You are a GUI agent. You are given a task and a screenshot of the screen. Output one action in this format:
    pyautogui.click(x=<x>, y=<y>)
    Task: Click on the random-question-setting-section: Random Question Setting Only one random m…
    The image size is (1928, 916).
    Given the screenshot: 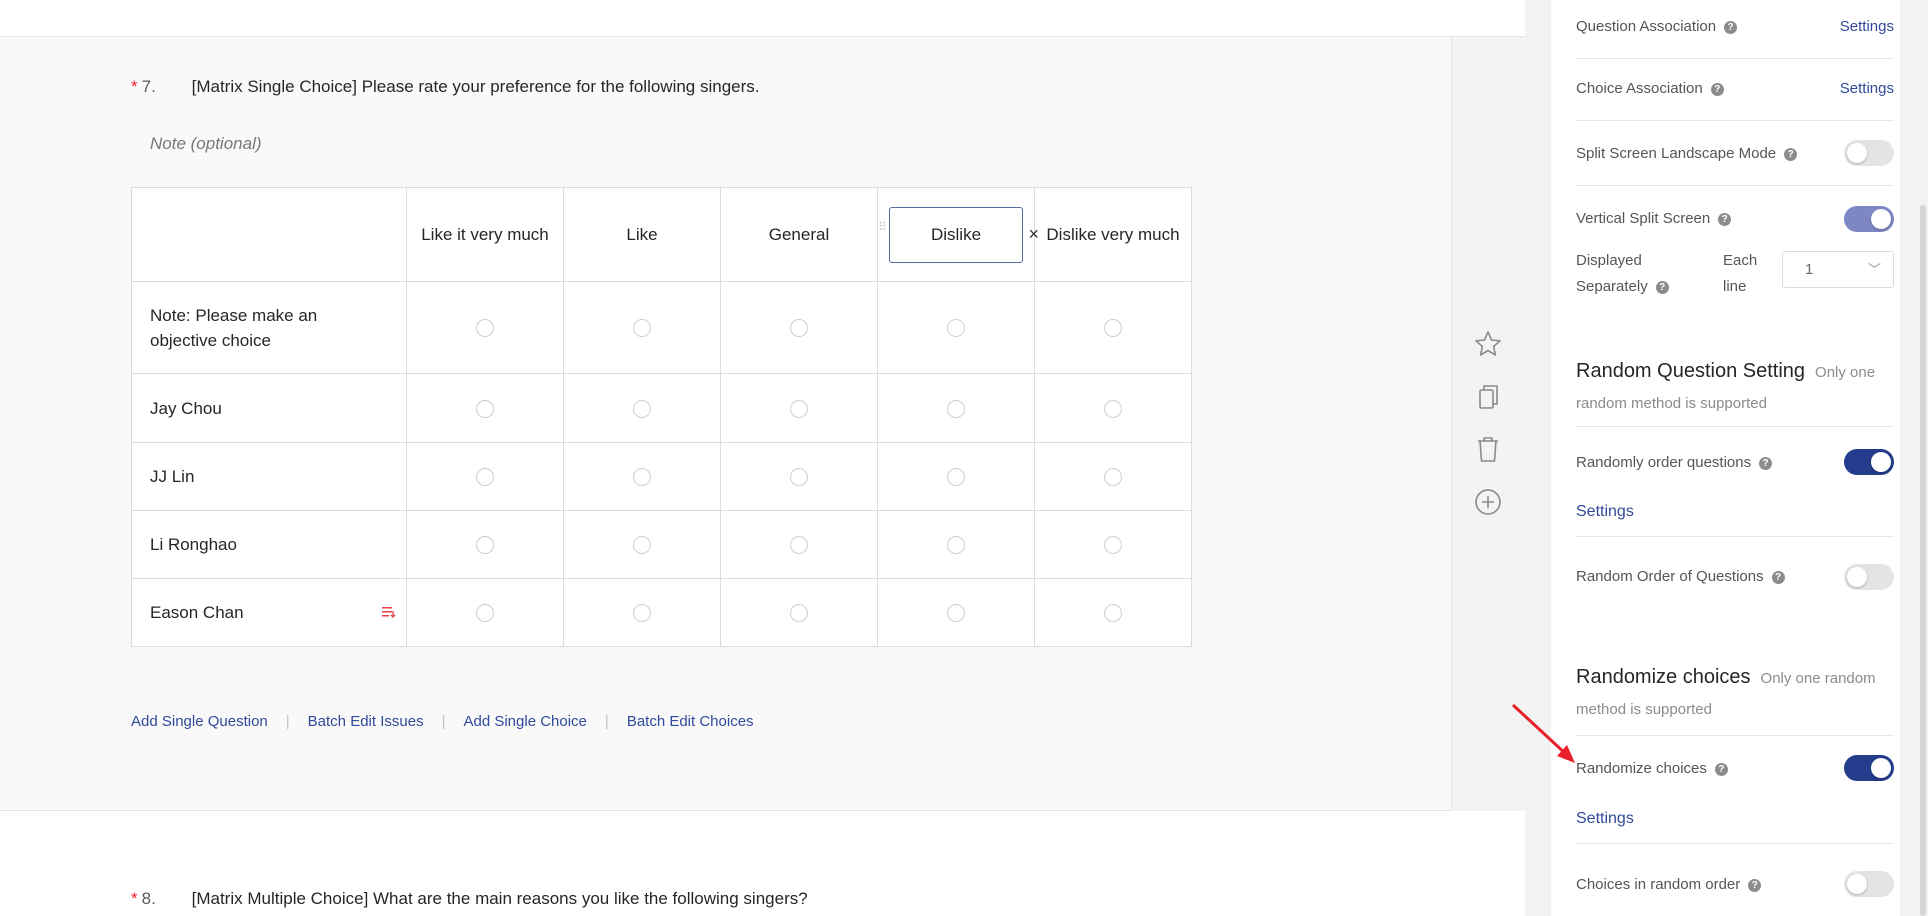 What is the action you would take?
    pyautogui.click(x=1735, y=387)
    